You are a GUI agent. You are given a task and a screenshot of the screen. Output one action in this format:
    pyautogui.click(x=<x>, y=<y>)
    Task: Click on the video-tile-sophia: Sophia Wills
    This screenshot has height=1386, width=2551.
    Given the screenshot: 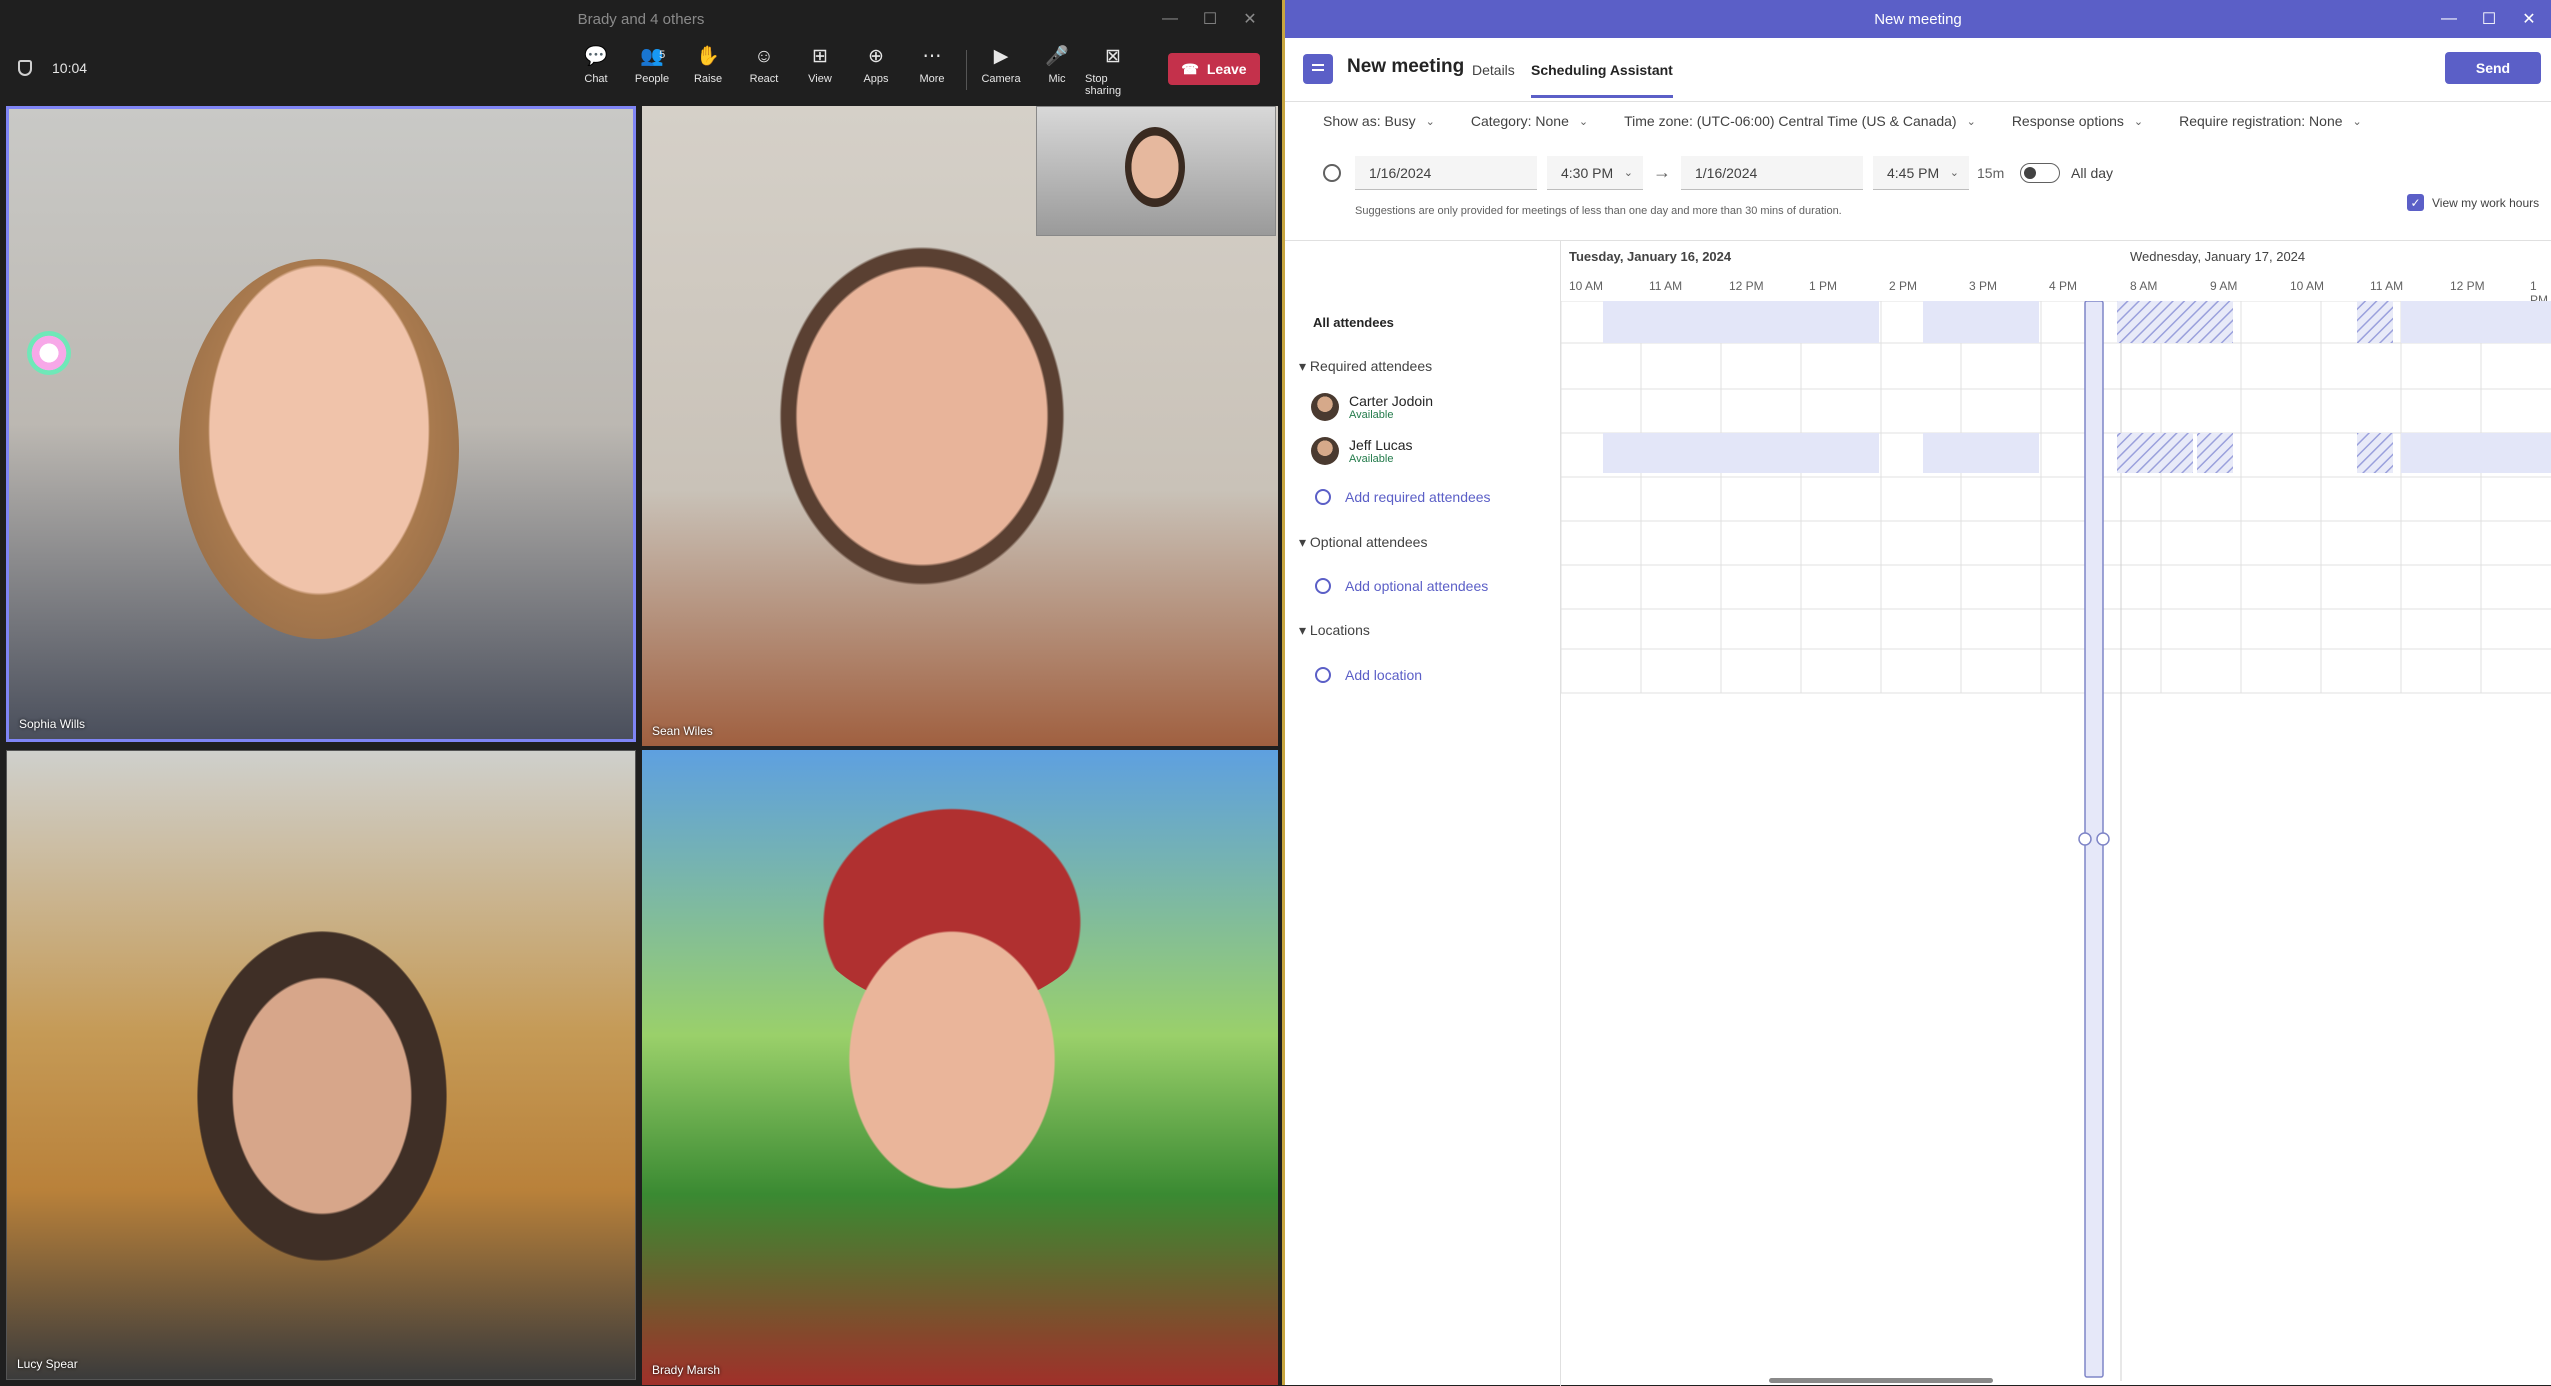 What is the action you would take?
    pyautogui.click(x=321, y=424)
    